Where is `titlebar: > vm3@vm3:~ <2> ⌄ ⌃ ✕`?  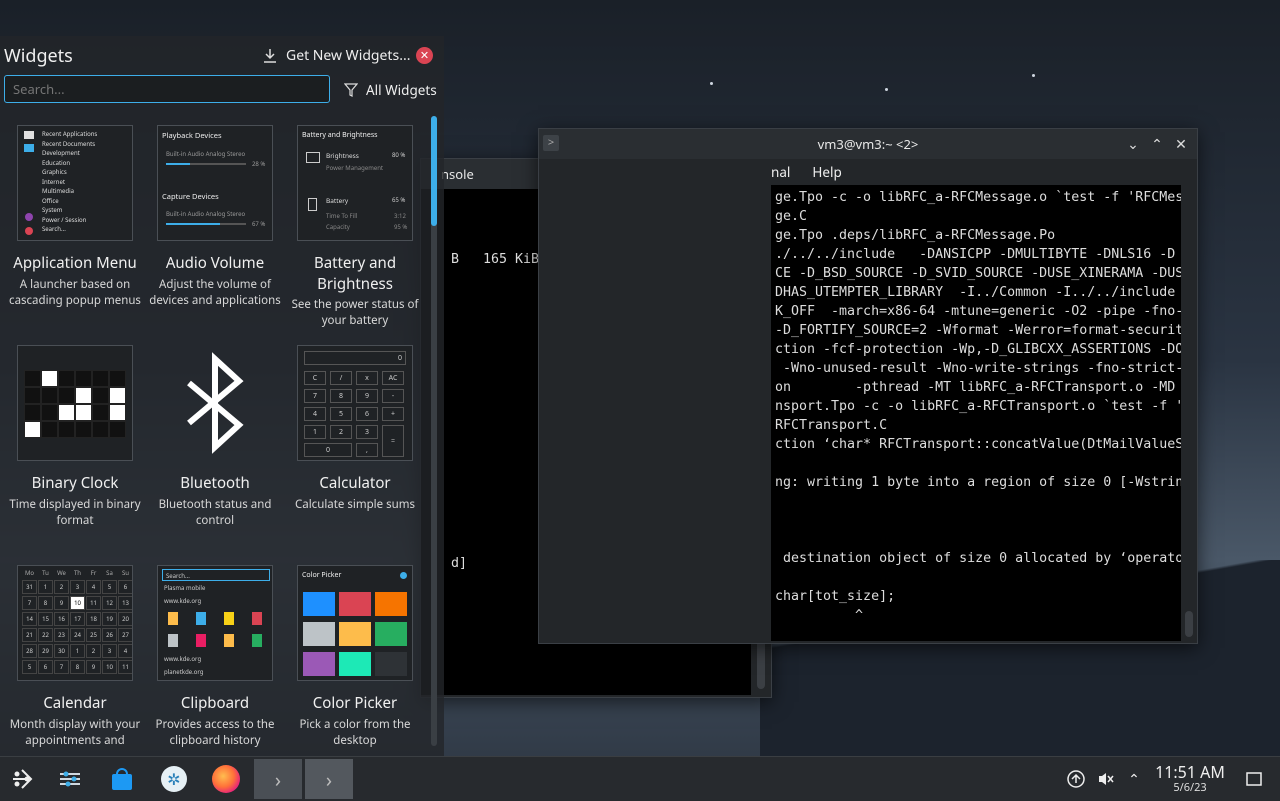 titlebar: > vm3@vm3:~ <2> ⌄ ⌃ ✕ is located at coordinates (868, 144).